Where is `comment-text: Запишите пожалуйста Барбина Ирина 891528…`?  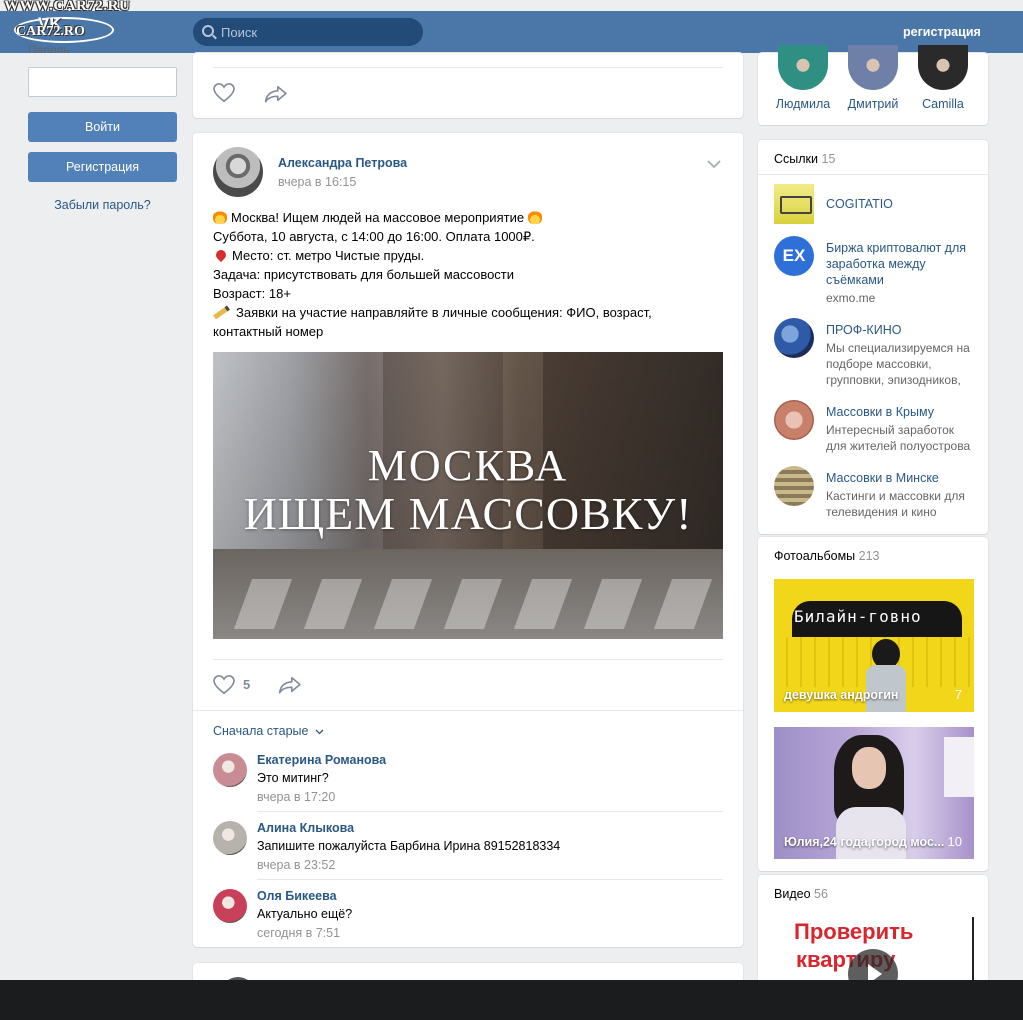
comment-text: Запишите пожалуйста Барбина Ирина 891528… is located at coordinates (409, 846).